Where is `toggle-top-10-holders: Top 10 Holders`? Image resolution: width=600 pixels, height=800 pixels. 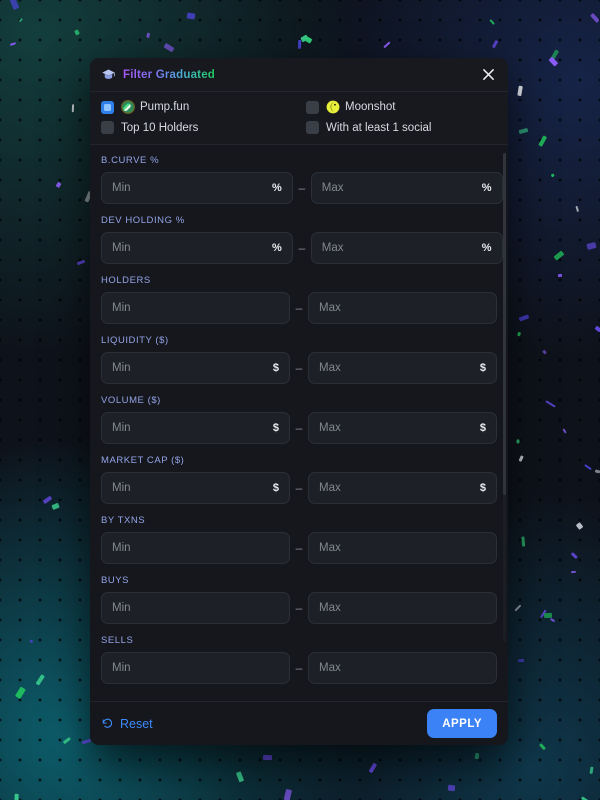 toggle-top-10-holders: Top 10 Holders is located at coordinates (203, 127).